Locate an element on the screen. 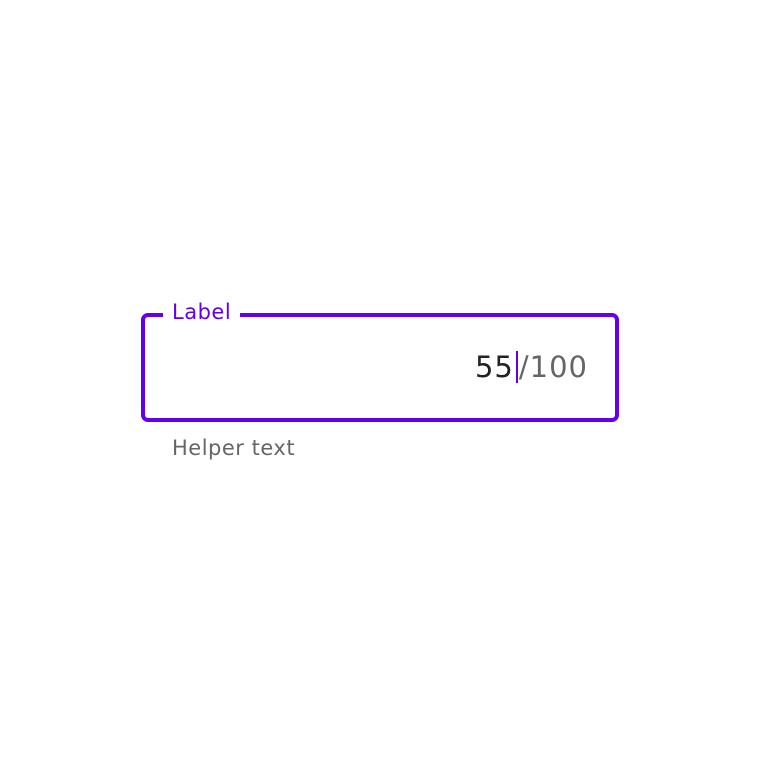 Image resolution: width=760 pixels, height=760 pixels. helper-text: Helper text is located at coordinates (234, 448).